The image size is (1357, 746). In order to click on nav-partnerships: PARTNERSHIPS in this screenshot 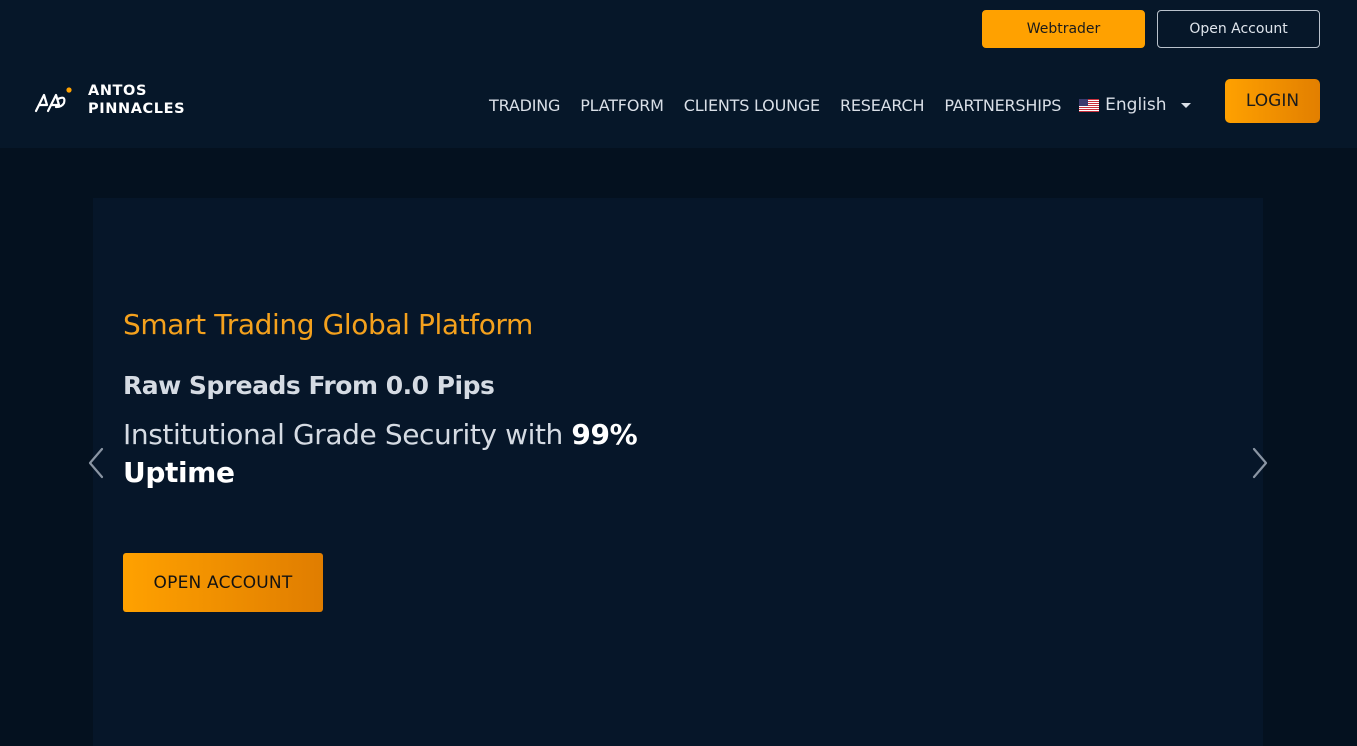, I will do `click(1002, 105)`.